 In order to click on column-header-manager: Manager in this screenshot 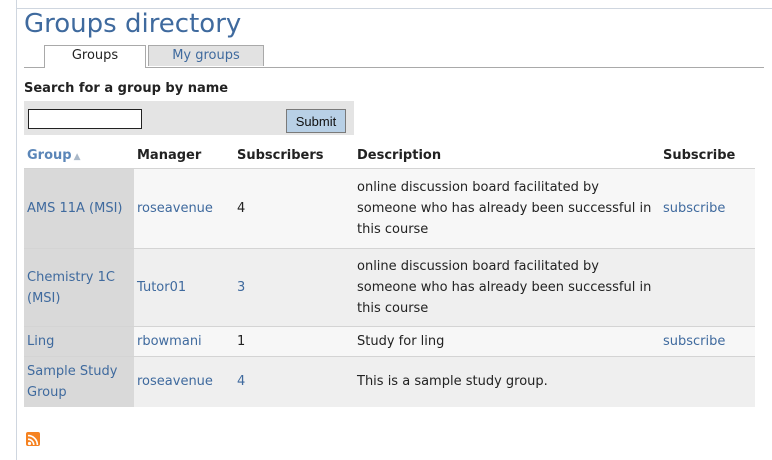, I will do `click(169, 155)`.